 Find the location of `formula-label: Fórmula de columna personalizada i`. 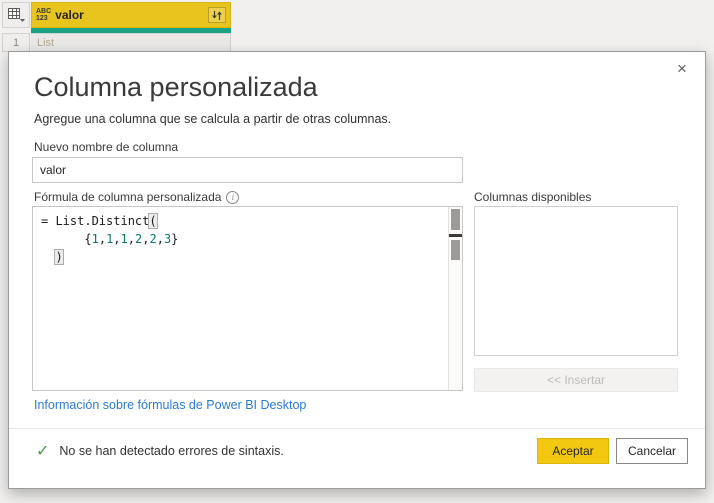

formula-label: Fórmula de columna personalizada i is located at coordinates (137, 197).